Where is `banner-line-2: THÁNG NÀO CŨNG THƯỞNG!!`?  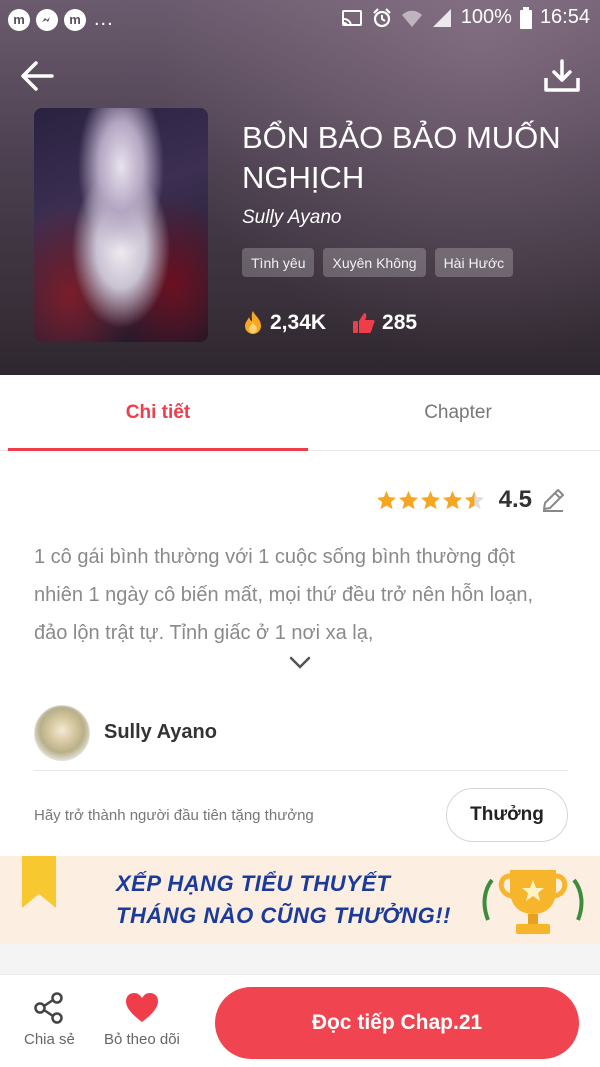 banner-line-2: THÁNG NÀO CŨNG THƯỞNG!! is located at coordinates (283, 915).